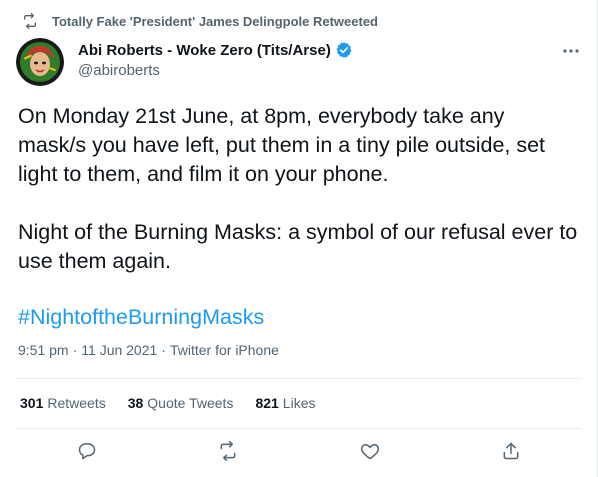  What do you see at coordinates (32, 403) in the screenshot?
I see `retweets-count: 301` at bounding box center [32, 403].